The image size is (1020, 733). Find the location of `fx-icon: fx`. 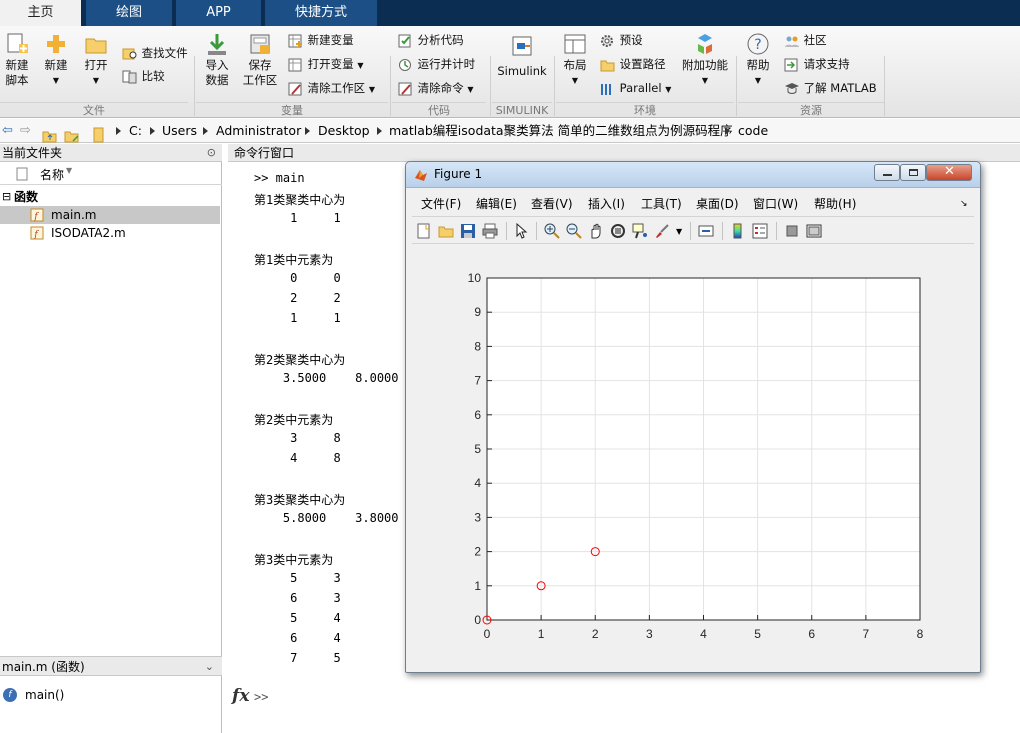

fx-icon: fx is located at coordinates (240, 696).